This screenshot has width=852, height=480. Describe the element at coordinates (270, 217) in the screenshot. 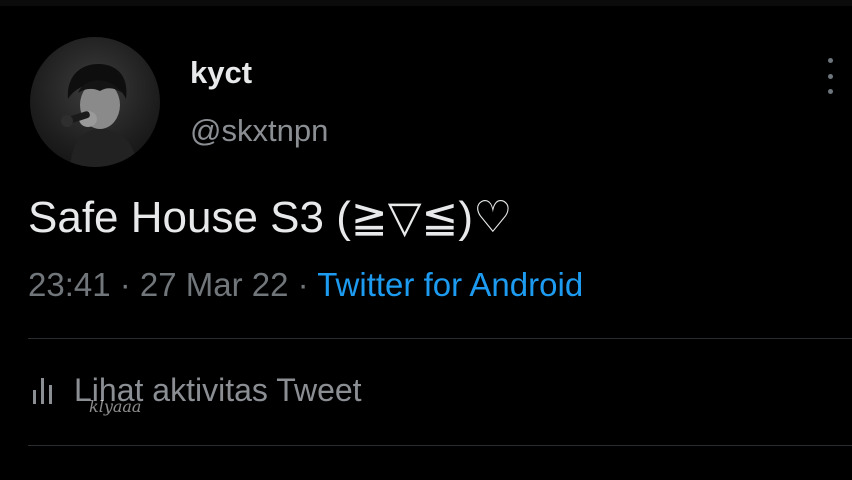

I see `tweet-text: Safe House S3 (≧▽≦)♡` at that location.